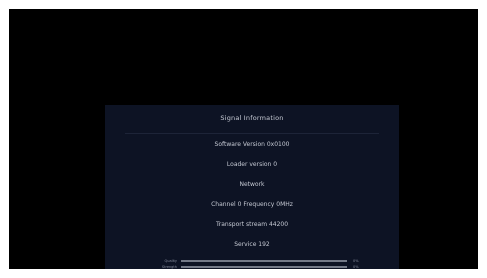  What do you see at coordinates (252, 133) in the screenshot?
I see `title-divider` at bounding box center [252, 133].